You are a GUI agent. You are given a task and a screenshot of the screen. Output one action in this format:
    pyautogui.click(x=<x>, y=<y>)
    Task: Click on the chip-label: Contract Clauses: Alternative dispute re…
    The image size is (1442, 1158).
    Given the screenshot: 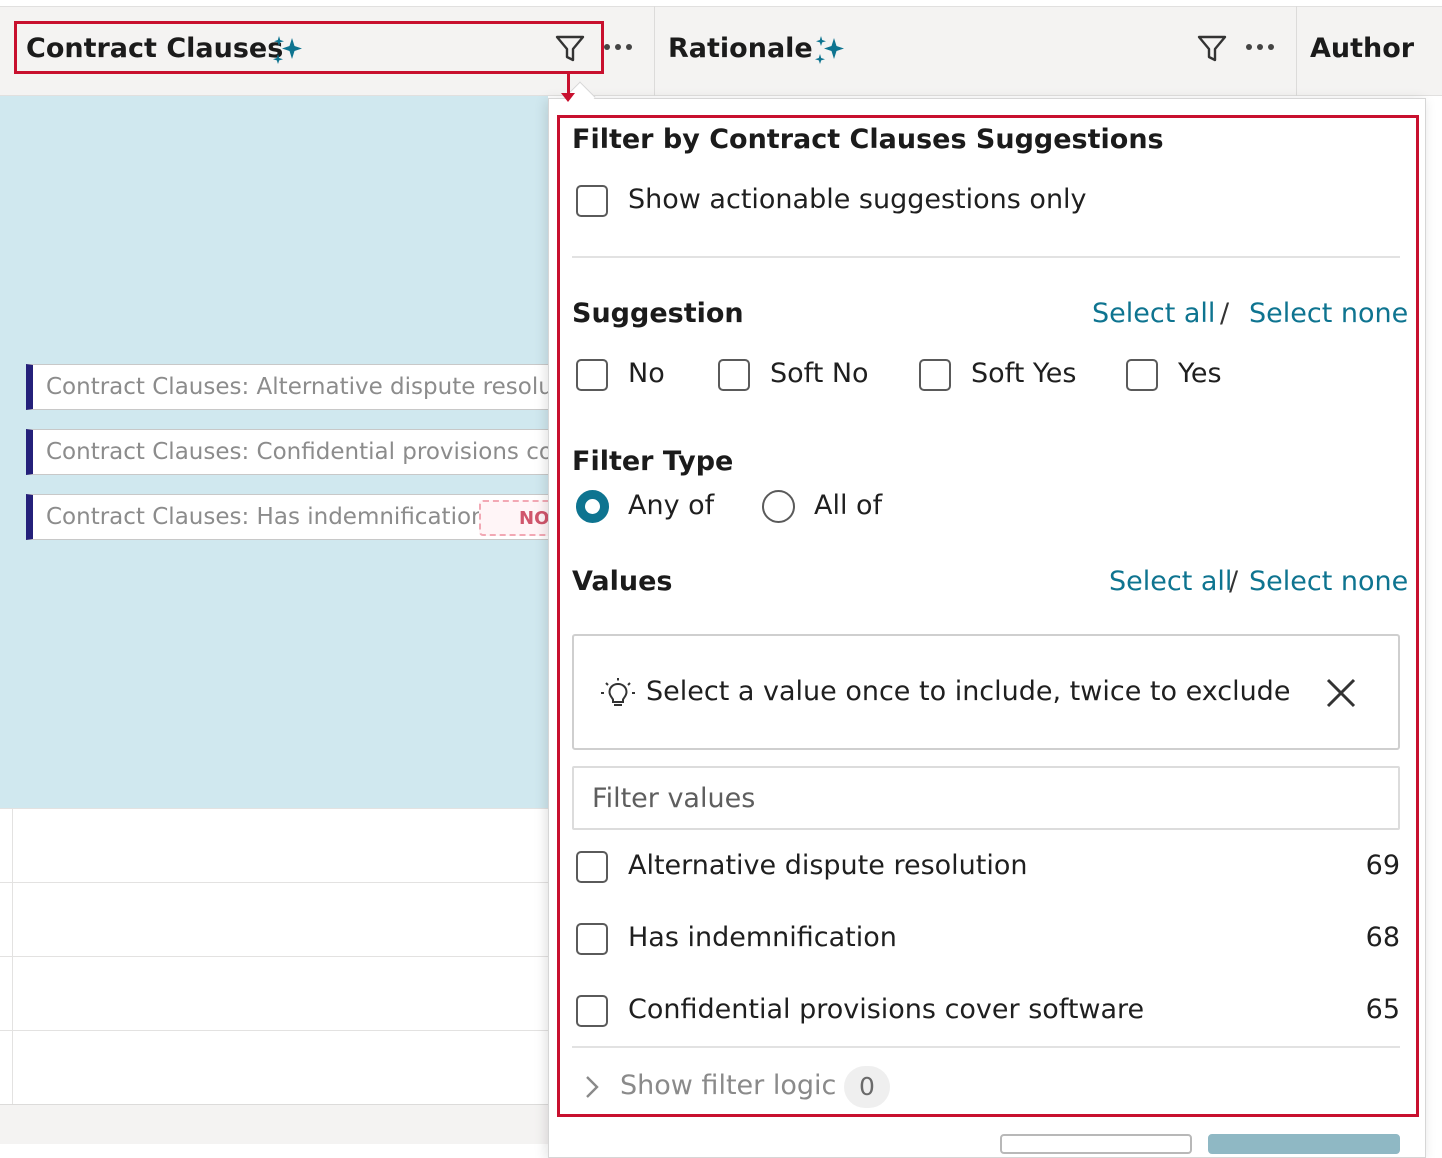 What is the action you would take?
    pyautogui.click(x=301, y=387)
    